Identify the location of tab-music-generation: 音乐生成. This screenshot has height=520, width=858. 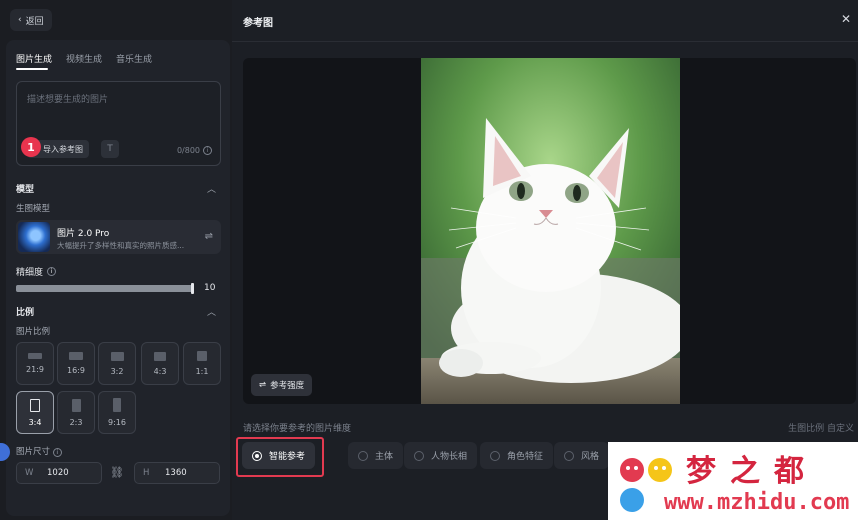
(134, 58).